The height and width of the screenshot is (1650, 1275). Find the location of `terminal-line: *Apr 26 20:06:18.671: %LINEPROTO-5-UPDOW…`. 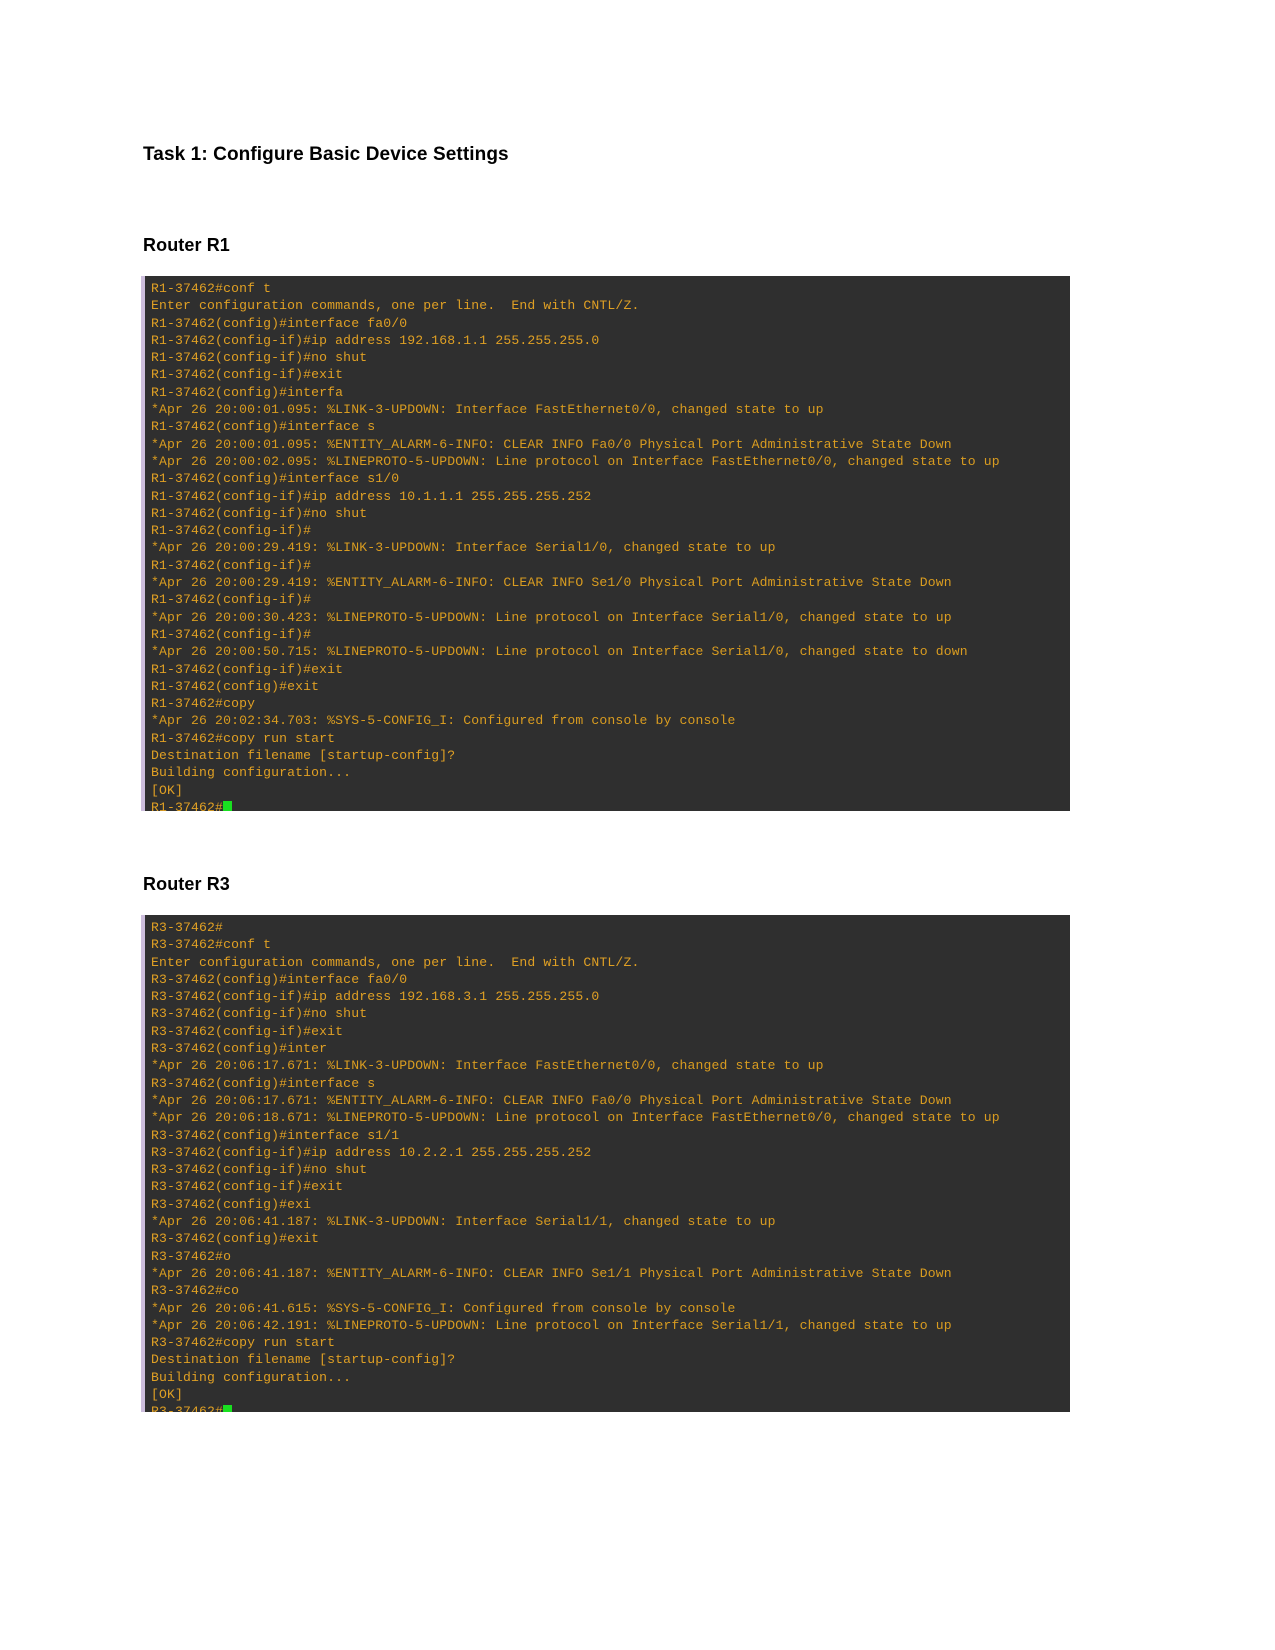

terminal-line: *Apr 26 20:06:18.671: %LINEPROTO-5-UPDOW… is located at coordinates (575, 1118).